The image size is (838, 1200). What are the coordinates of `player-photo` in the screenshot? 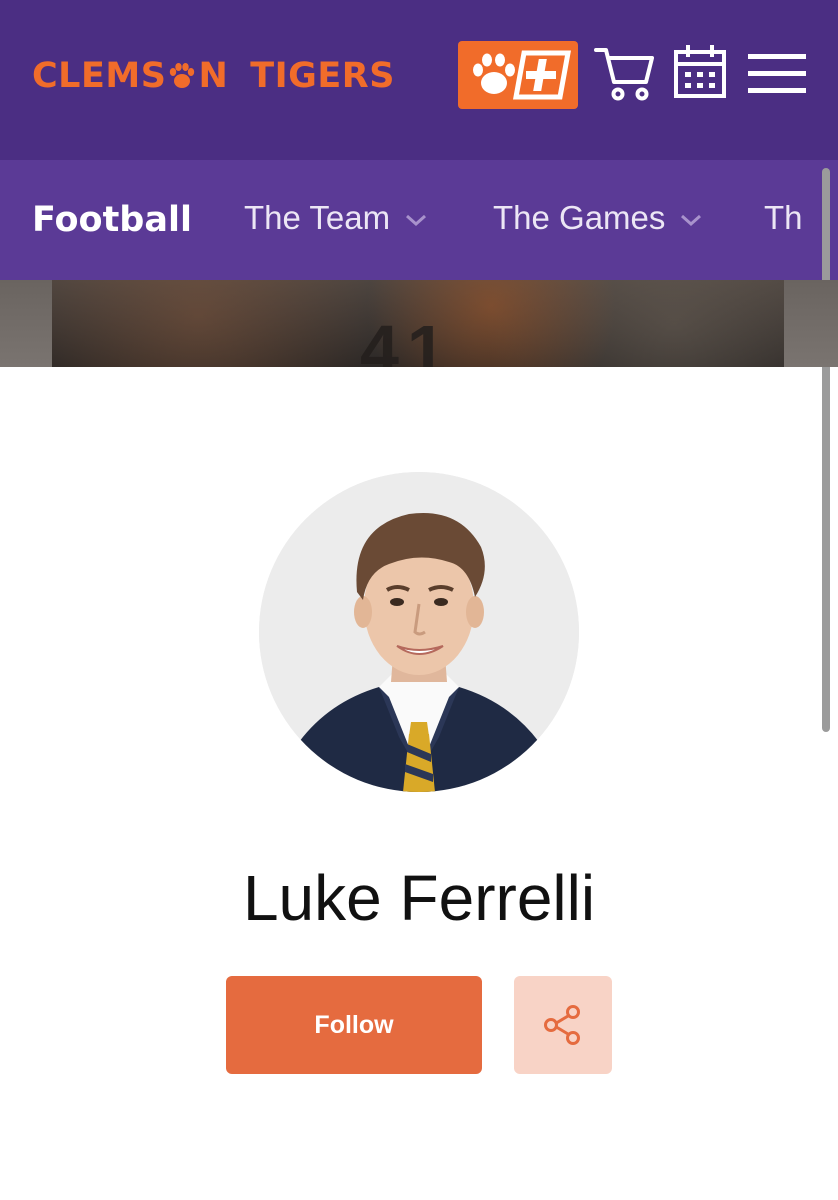 It's located at (419, 632).